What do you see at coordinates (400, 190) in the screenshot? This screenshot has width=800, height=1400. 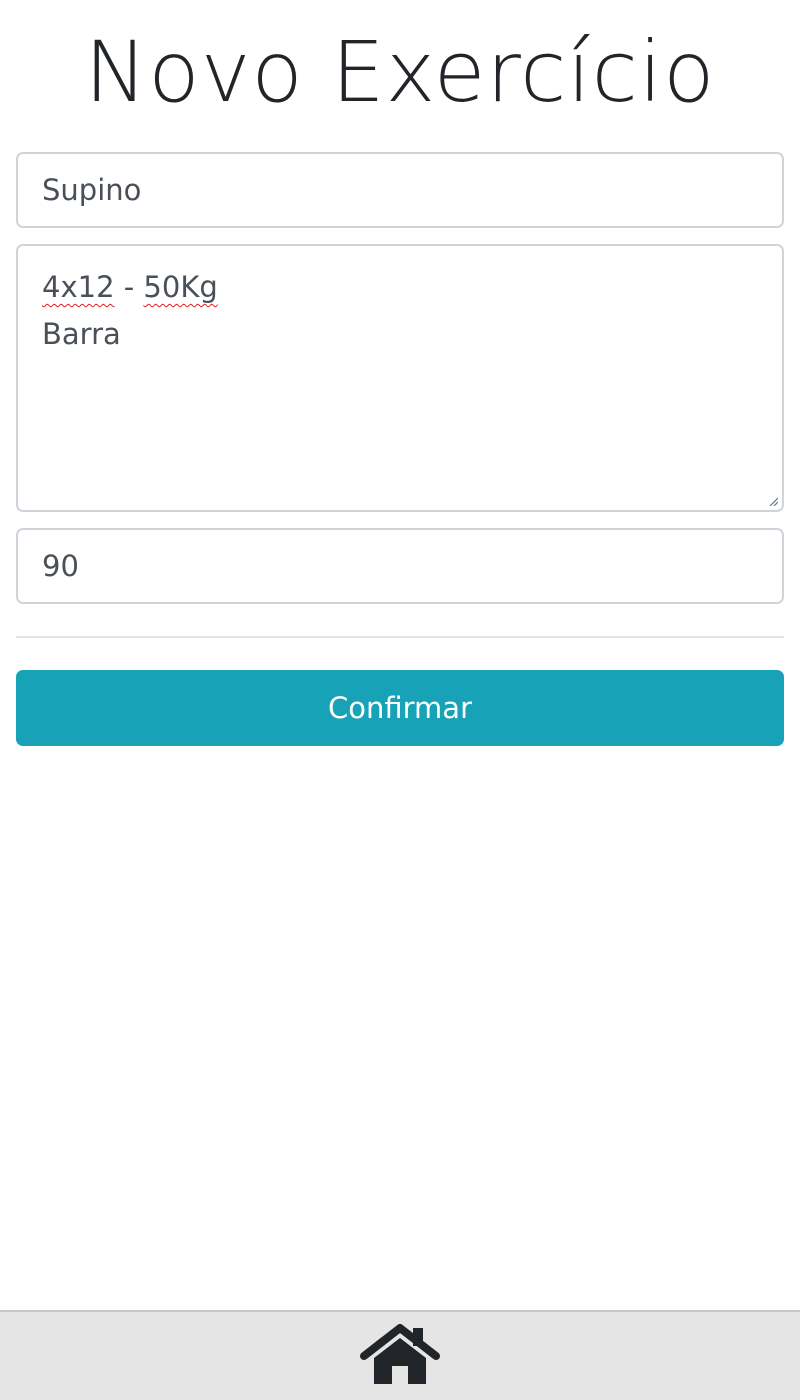 I see `exercise-name-input: Supino` at bounding box center [400, 190].